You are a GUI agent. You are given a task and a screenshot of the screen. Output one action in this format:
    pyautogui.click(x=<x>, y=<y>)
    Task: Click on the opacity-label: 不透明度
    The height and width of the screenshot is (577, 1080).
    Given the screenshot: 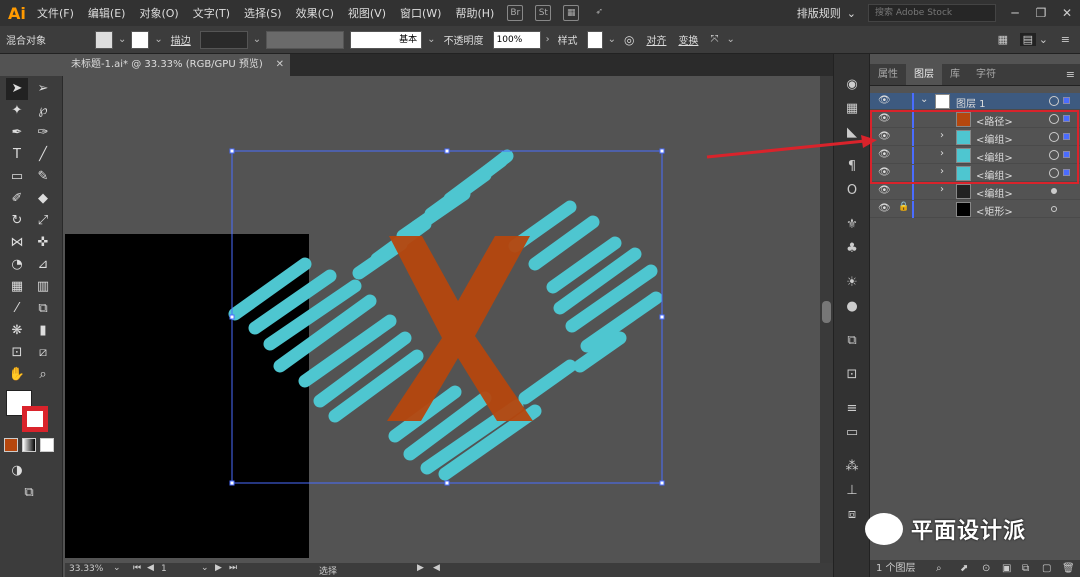 What is the action you would take?
    pyautogui.click(x=464, y=39)
    